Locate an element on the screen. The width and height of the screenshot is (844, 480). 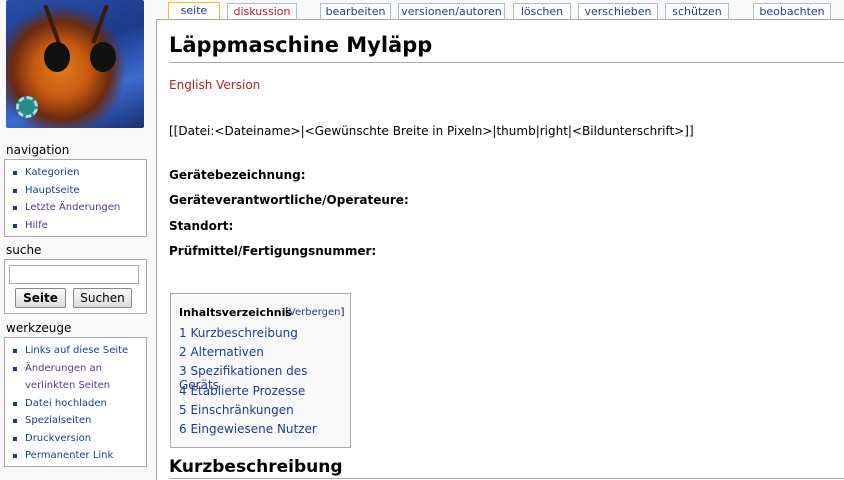
toolbox-item-upload: Datei hochladen is located at coordinates (75, 404).